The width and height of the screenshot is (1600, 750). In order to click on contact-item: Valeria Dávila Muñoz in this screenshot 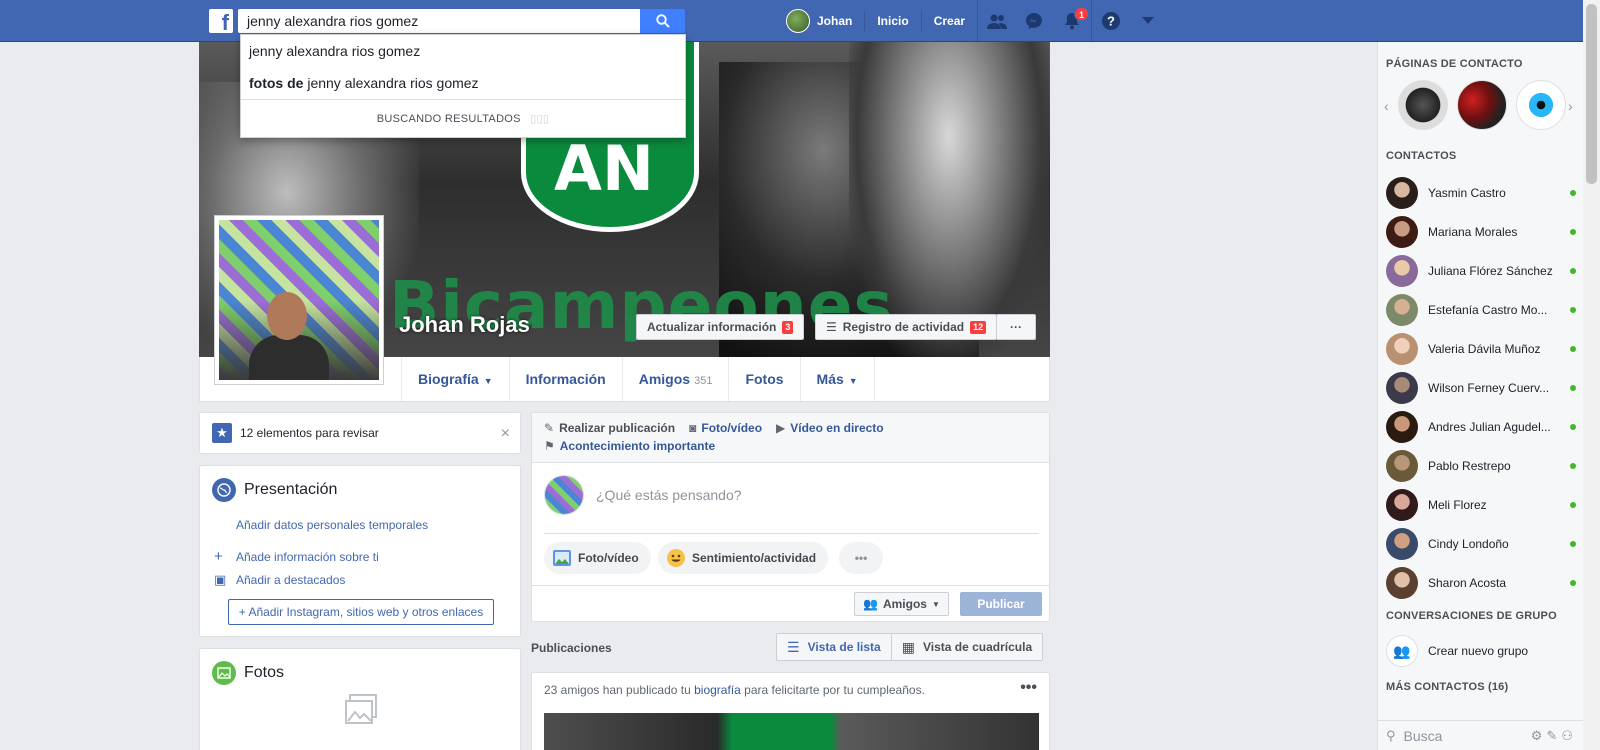, I will do `click(1481, 349)`.